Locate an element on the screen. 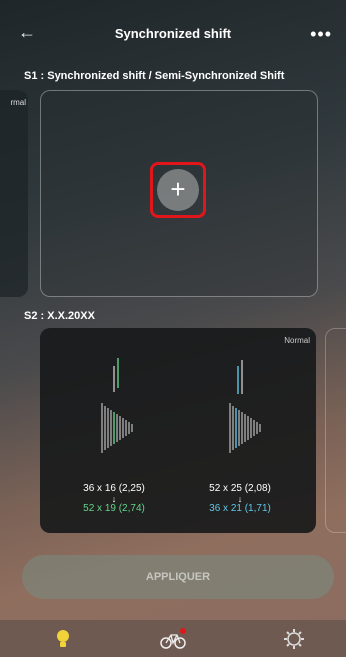 Image resolution: width=346 pixels, height=657 pixels. shift-diagram is located at coordinates (181, 405).